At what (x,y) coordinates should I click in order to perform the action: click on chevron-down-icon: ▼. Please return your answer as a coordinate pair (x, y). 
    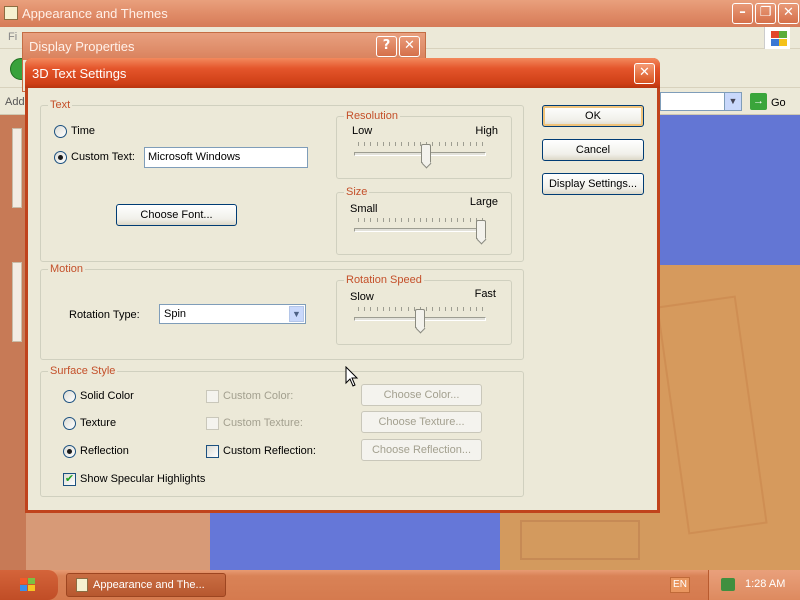
    Looking at the image, I should click on (296, 314).